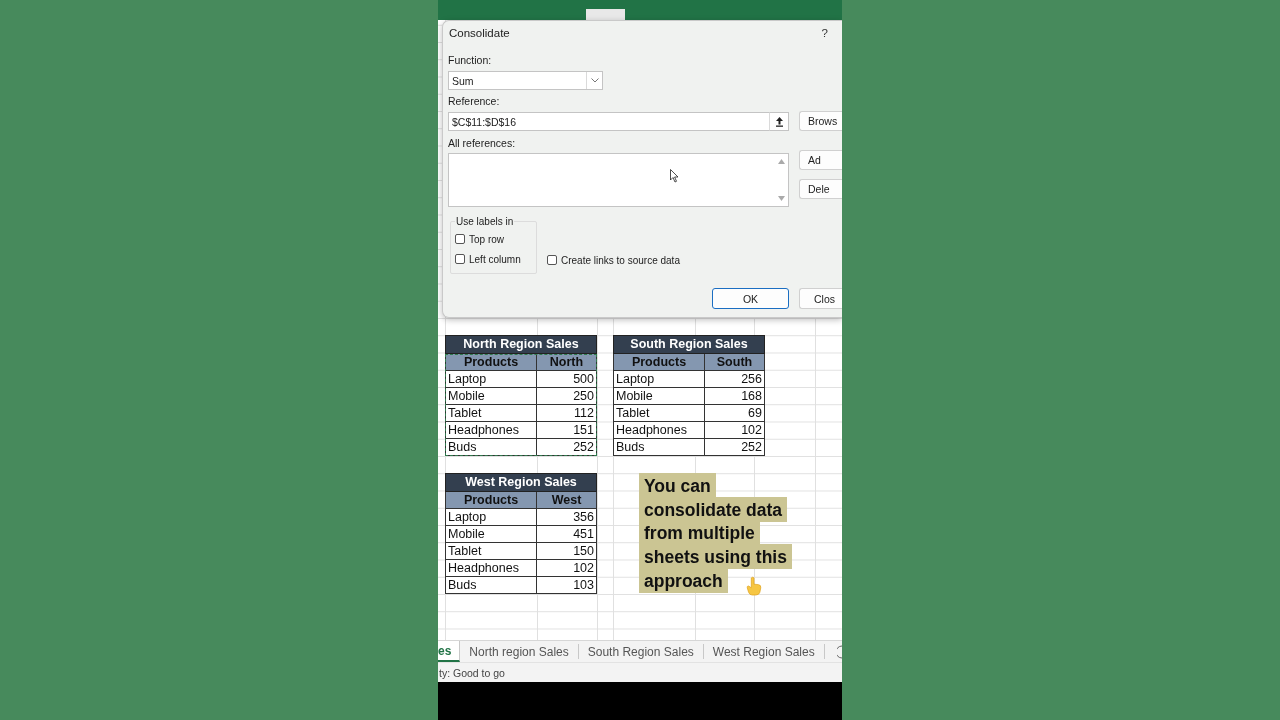  I want to click on sheet-tab: South Region Sales, so click(641, 651).